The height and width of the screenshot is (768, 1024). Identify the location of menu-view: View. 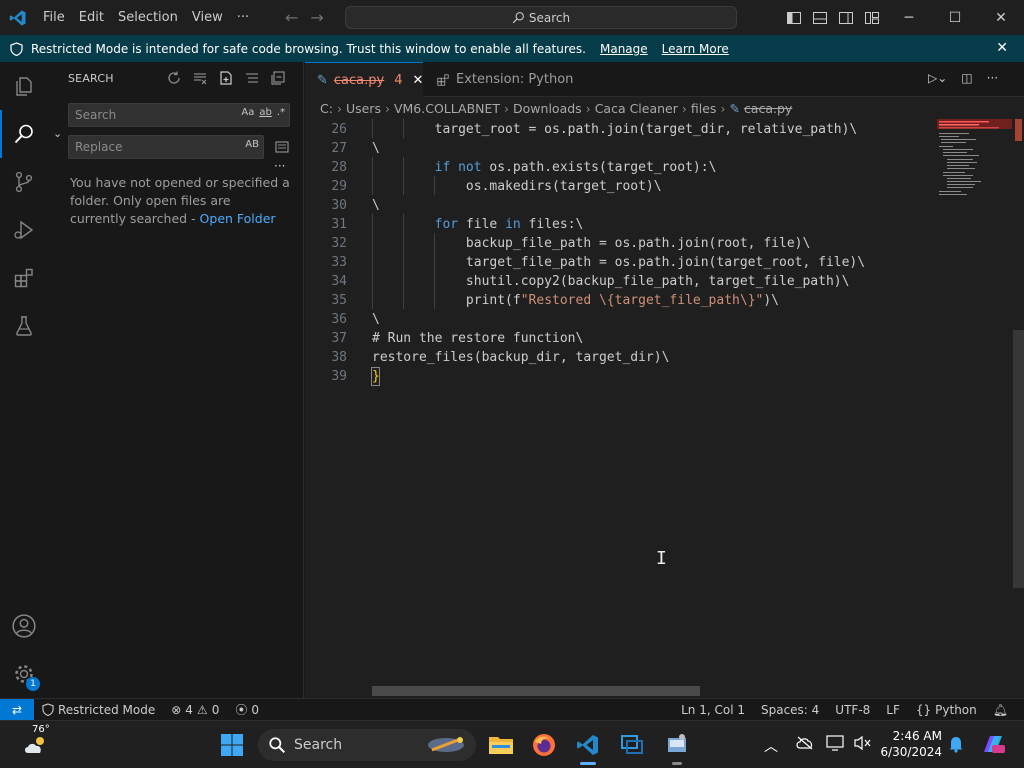
(207, 17).